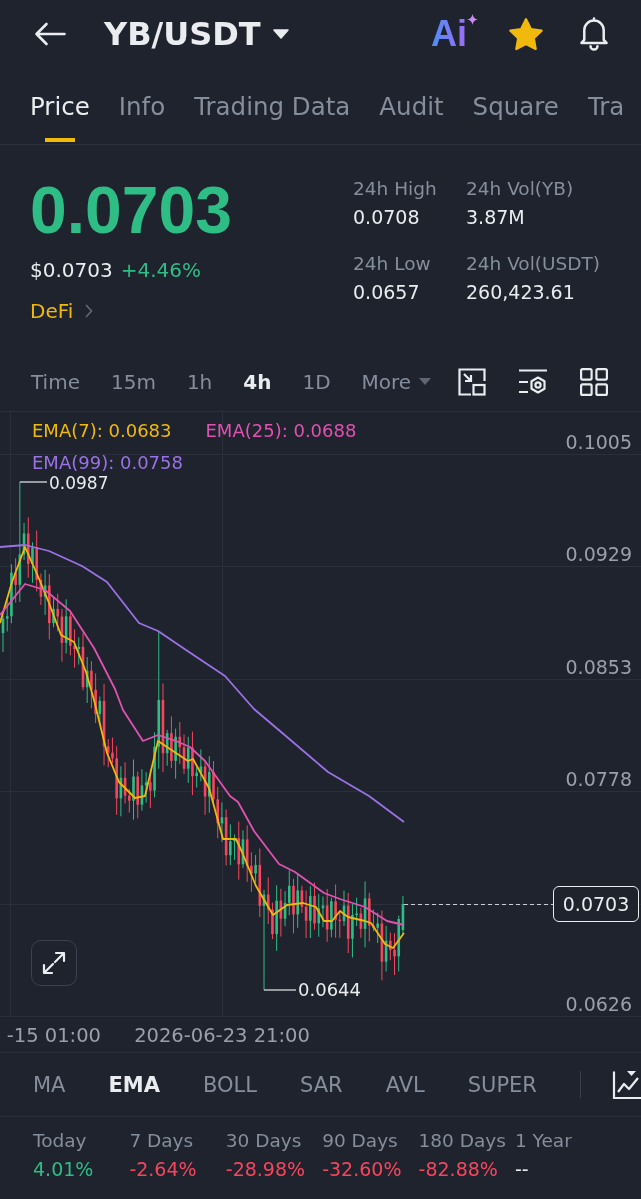  I want to click on period-change: -32.60%, so click(362, 1169).